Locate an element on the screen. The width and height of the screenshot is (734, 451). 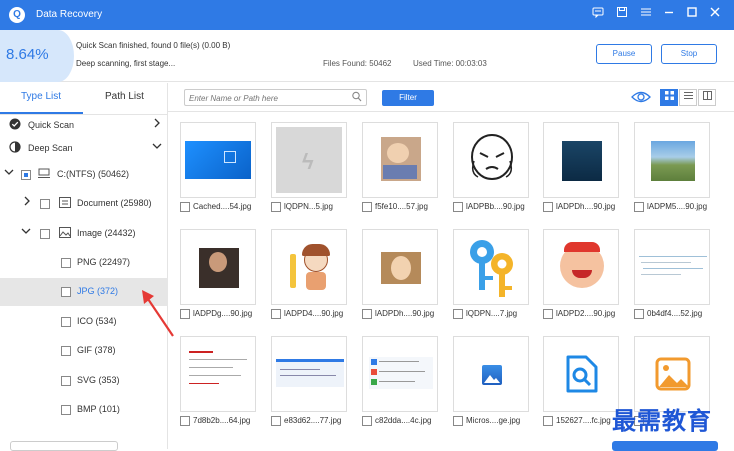
search-input is located at coordinates (269, 98).